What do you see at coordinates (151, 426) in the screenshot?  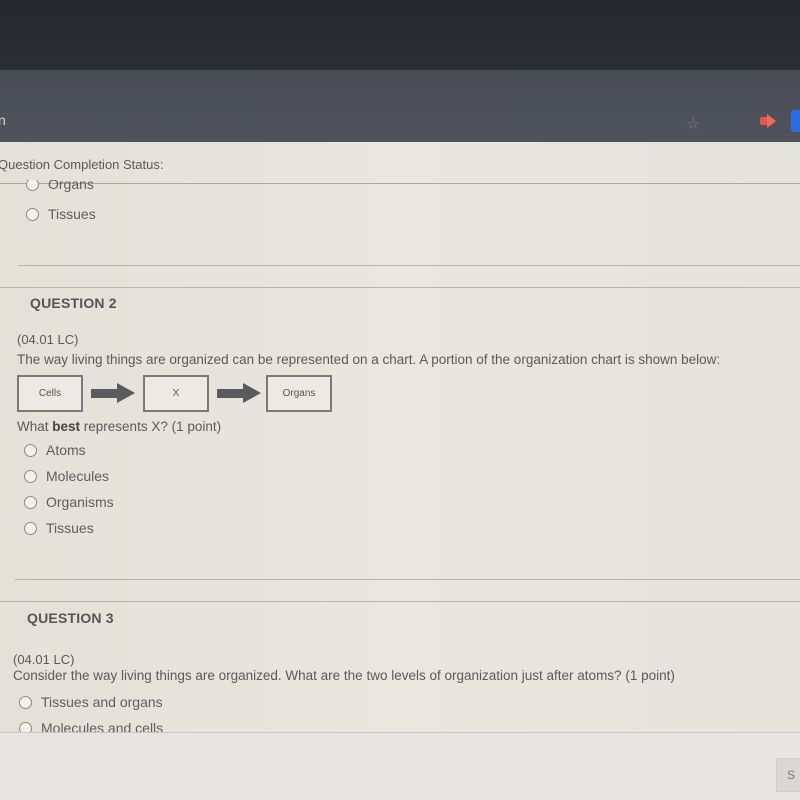 I see `prompt-text: represents X? (1 point)` at bounding box center [151, 426].